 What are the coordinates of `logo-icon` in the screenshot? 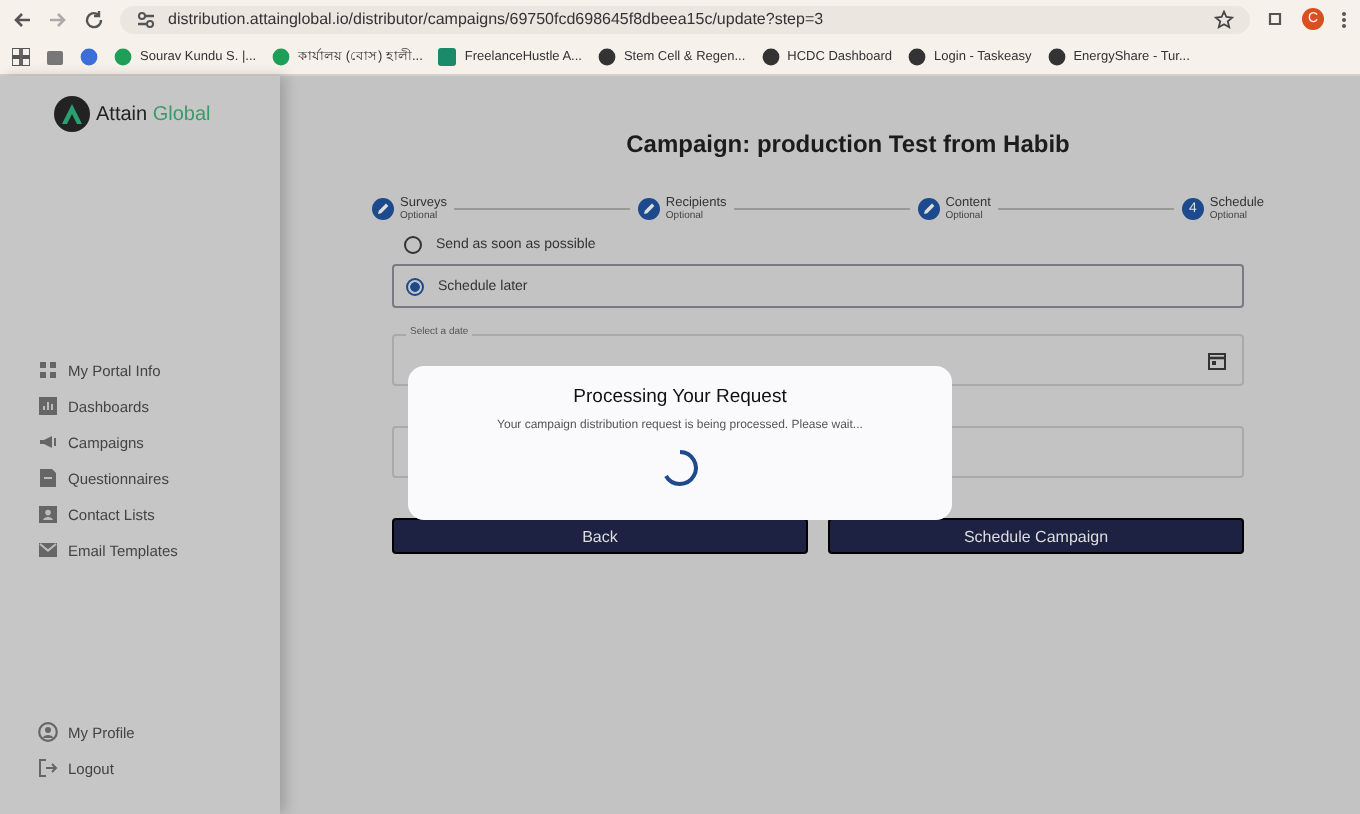 It's located at (72, 114).